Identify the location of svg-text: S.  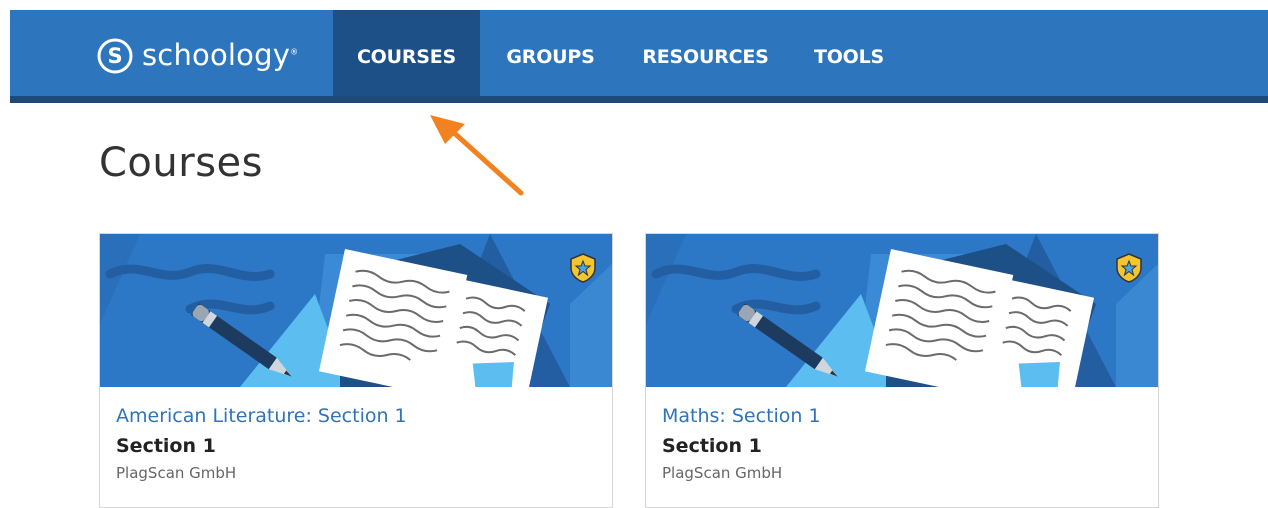
(114, 56).